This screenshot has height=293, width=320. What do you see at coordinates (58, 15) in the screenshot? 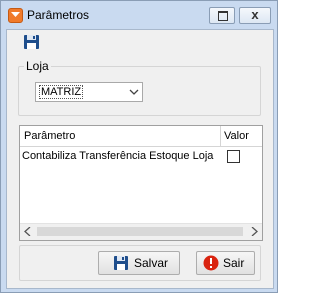
I see `window-title: Parâmetros` at bounding box center [58, 15].